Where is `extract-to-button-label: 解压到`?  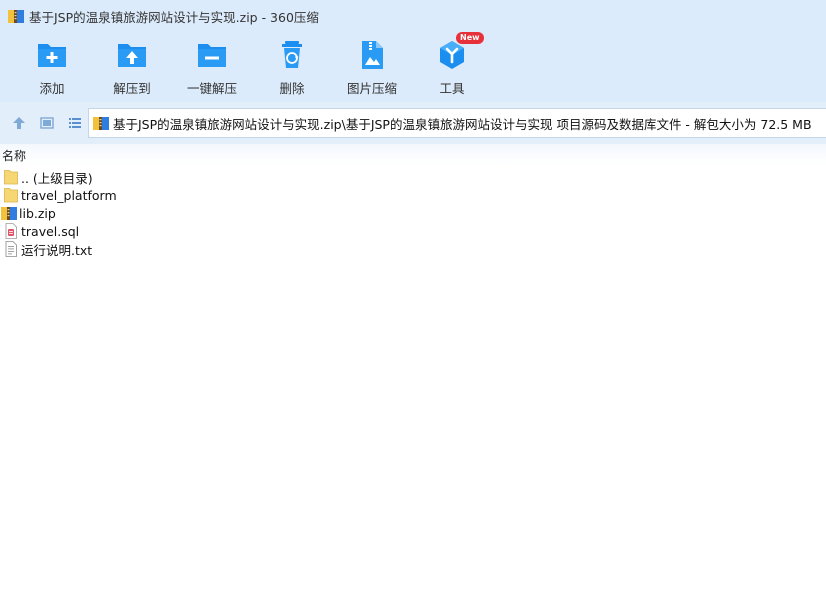 extract-to-button-label: 解压到 is located at coordinates (132, 88).